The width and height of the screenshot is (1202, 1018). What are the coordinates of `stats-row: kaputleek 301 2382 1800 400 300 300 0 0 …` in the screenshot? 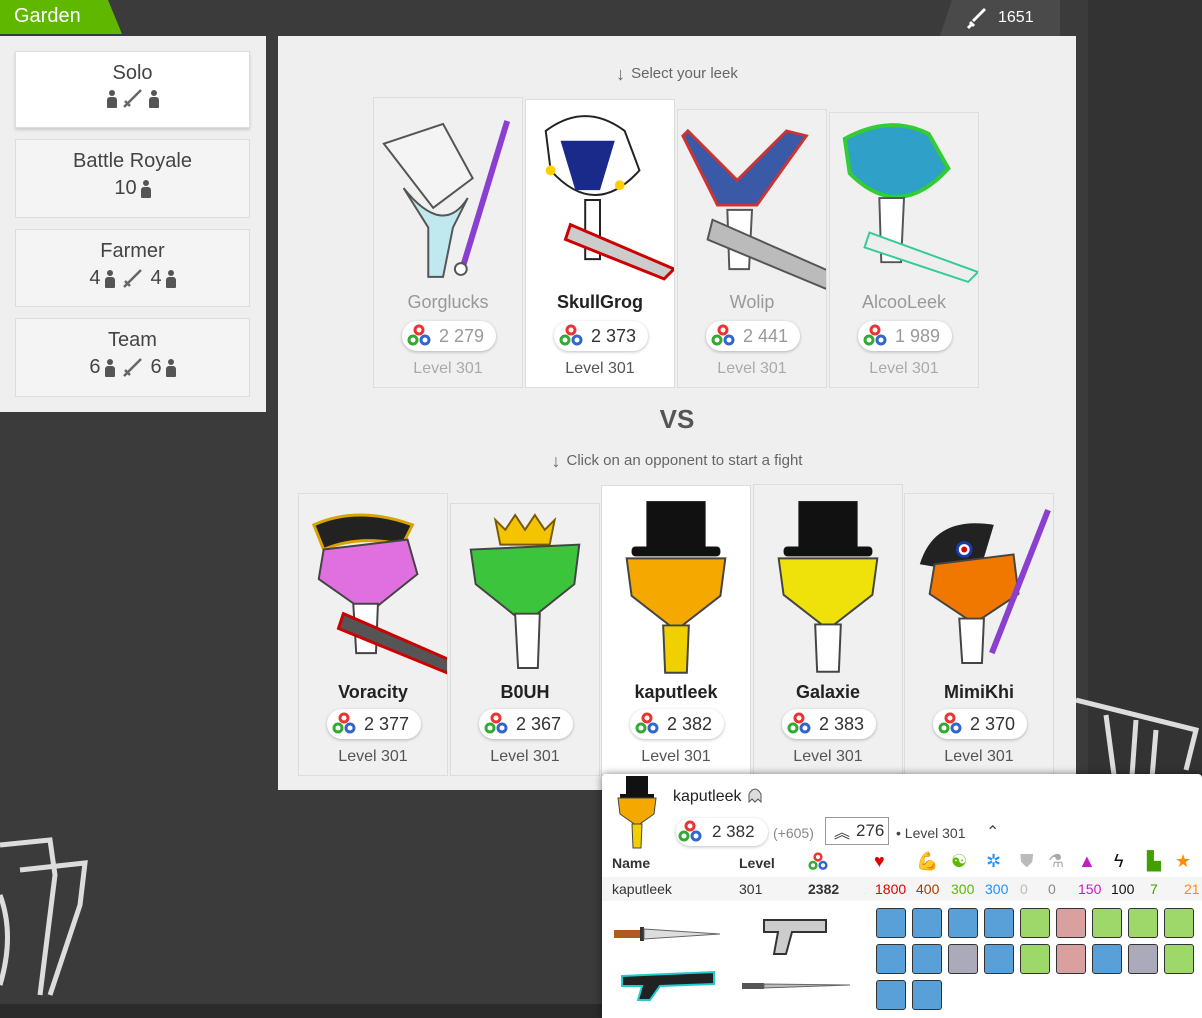 It's located at (902, 889).